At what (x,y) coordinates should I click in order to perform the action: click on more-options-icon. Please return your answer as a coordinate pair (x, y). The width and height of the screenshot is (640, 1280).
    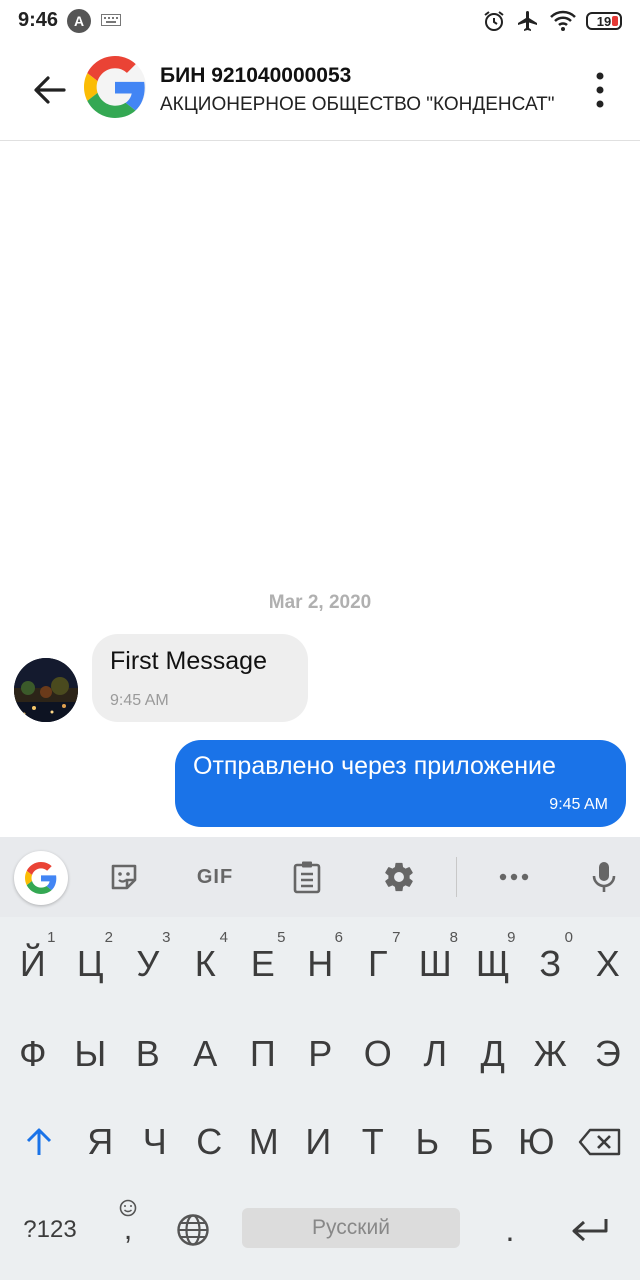
    Looking at the image, I should click on (600, 90).